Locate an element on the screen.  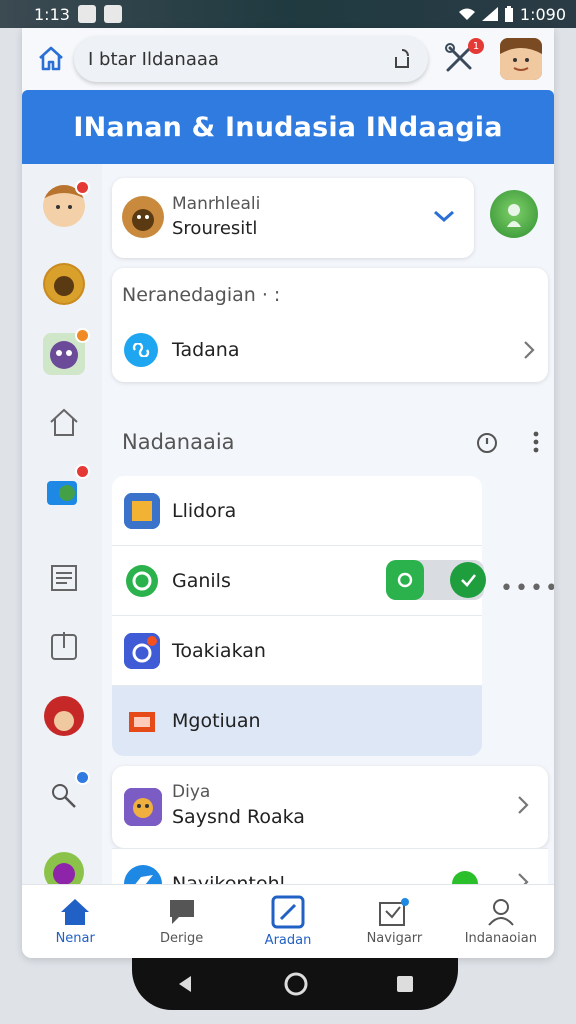
list-item-label: Tadana is located at coordinates (206, 350).